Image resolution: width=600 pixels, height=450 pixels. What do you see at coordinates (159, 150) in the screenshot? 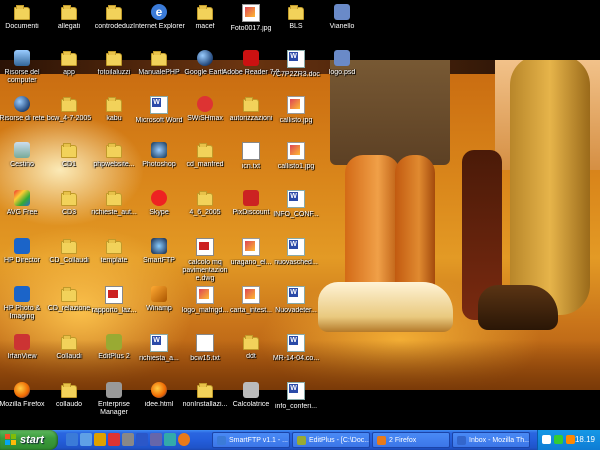
I see `photoshop-icon` at bounding box center [159, 150].